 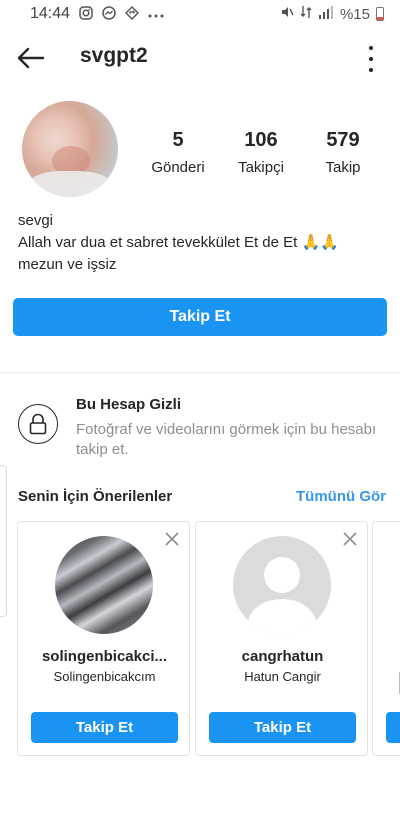 What do you see at coordinates (178, 152) in the screenshot?
I see `stat-posts: 5 Gönderi` at bounding box center [178, 152].